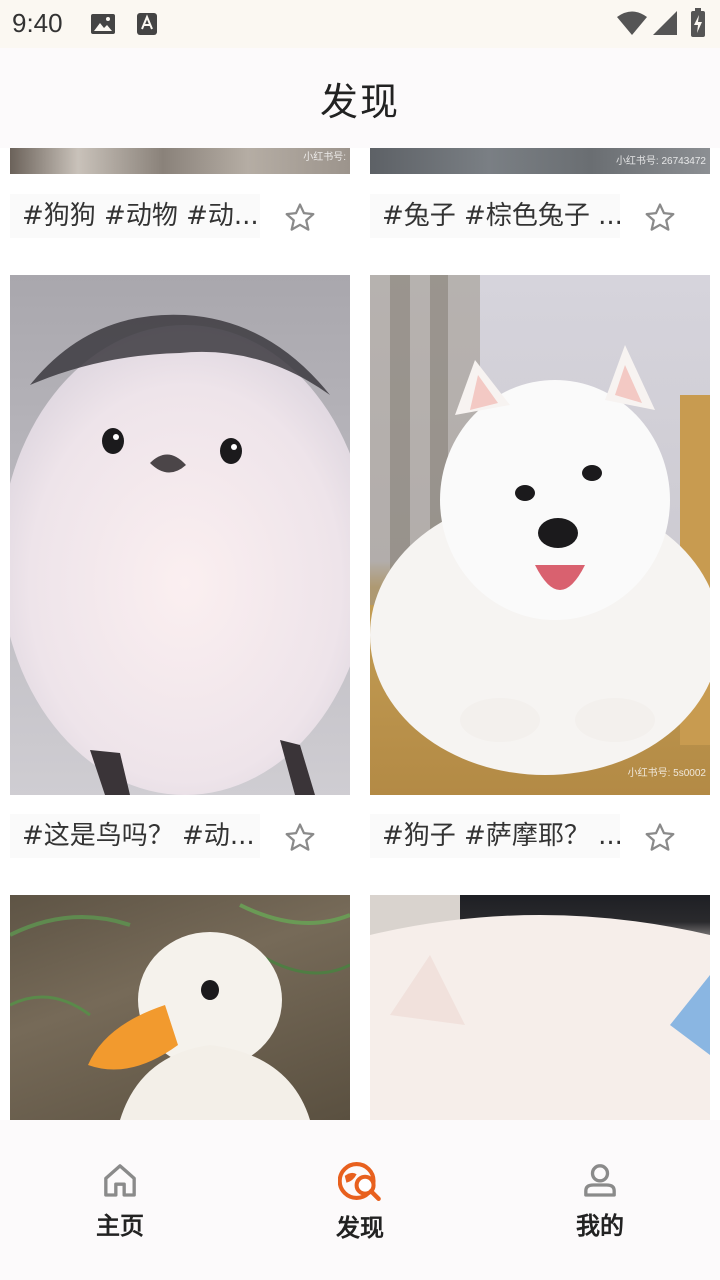  Describe the element at coordinates (37, 23) in the screenshot. I see `status-time: 9:40` at that location.